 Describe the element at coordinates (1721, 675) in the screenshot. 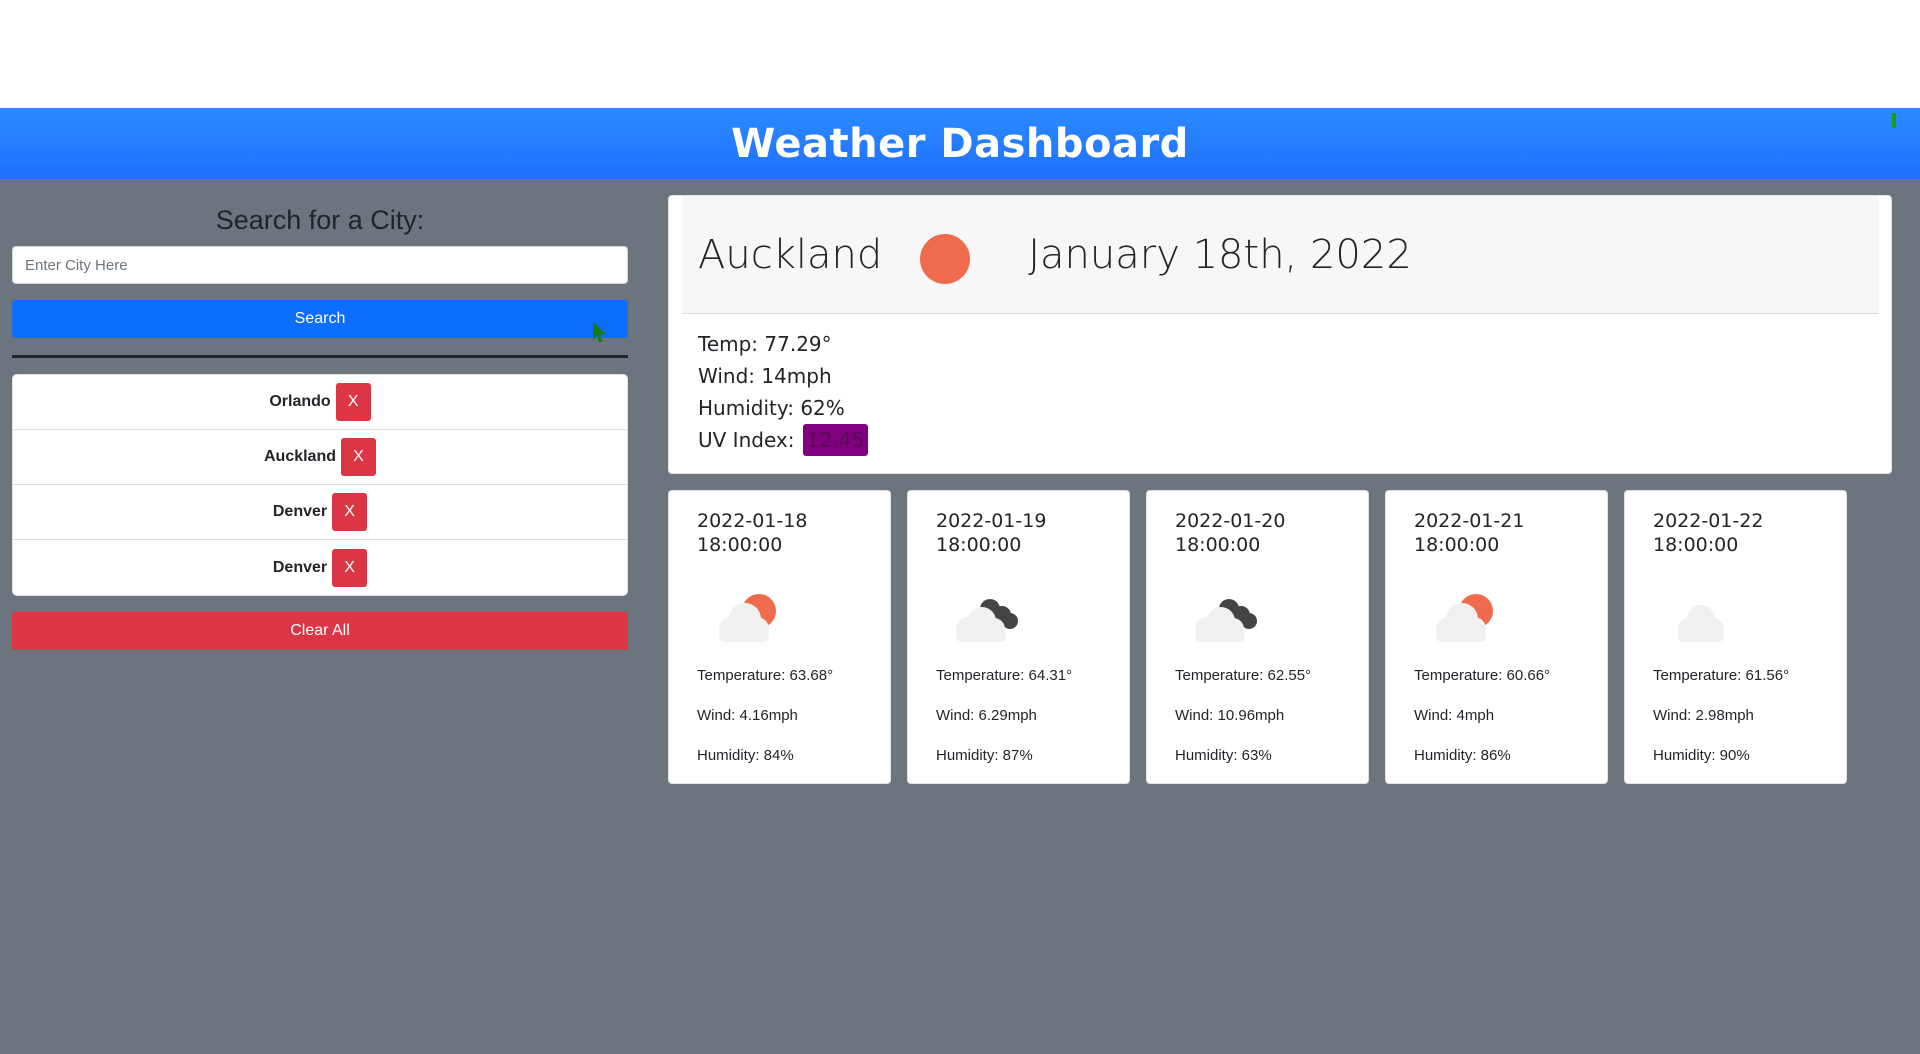

I see `forecast-temperature: Temperature: 61.56°` at that location.